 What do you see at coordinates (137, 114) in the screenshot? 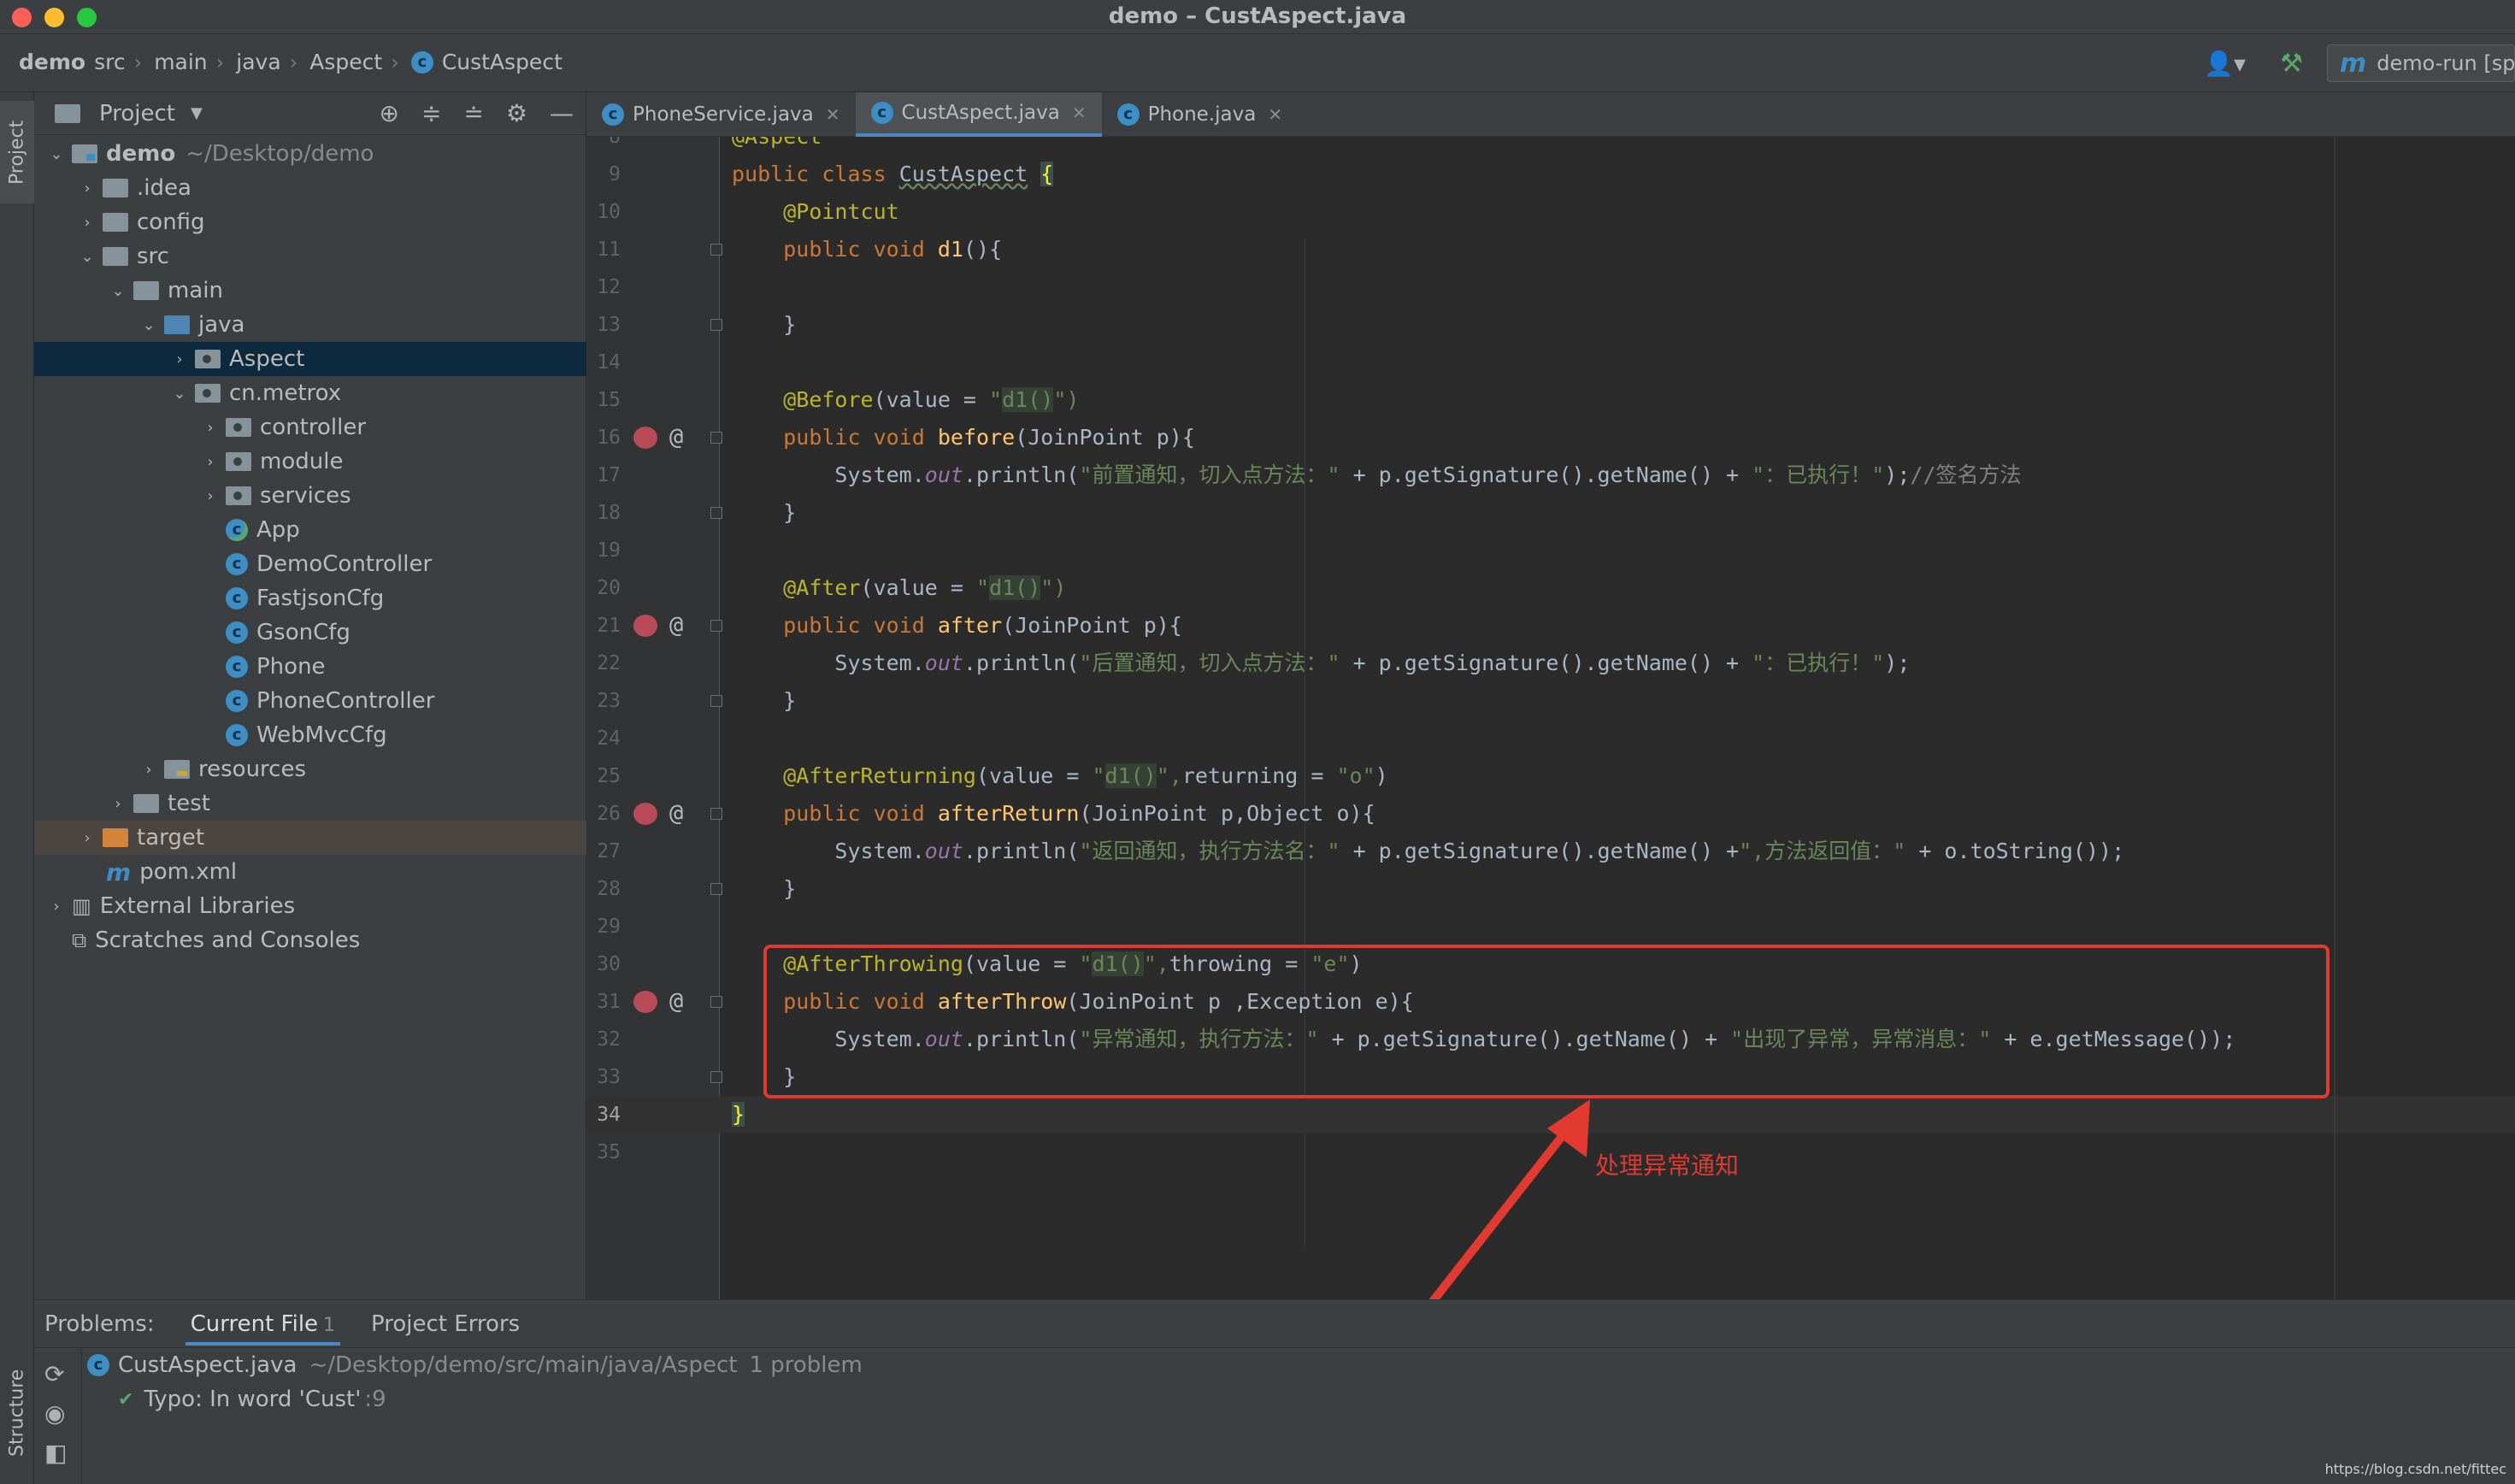
I see `project-panel-title: Project` at bounding box center [137, 114].